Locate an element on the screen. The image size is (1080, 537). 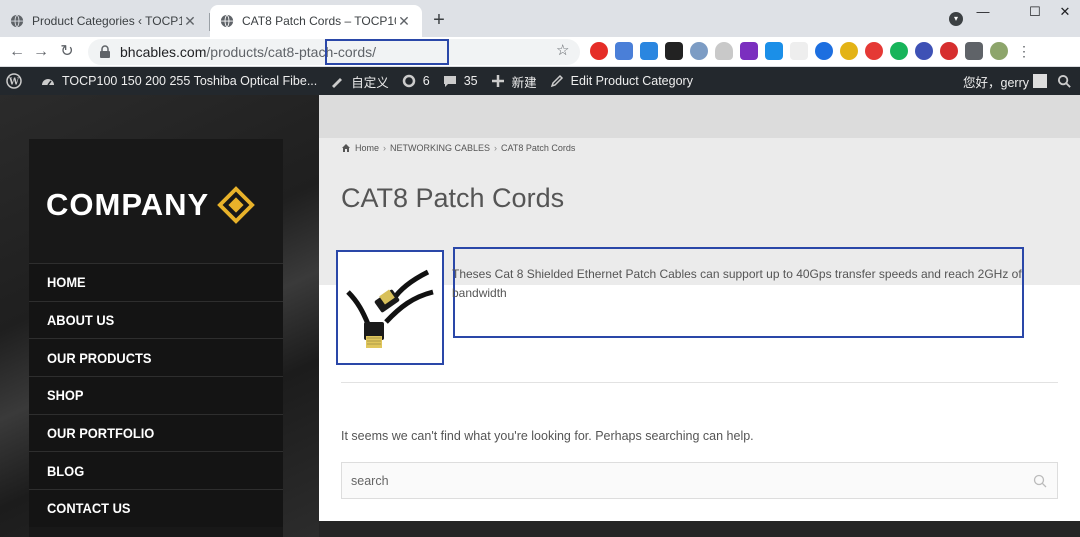
address-bar: bhcables.com/products/cat8-ptach-cords/ is located at coordinates (334, 52).